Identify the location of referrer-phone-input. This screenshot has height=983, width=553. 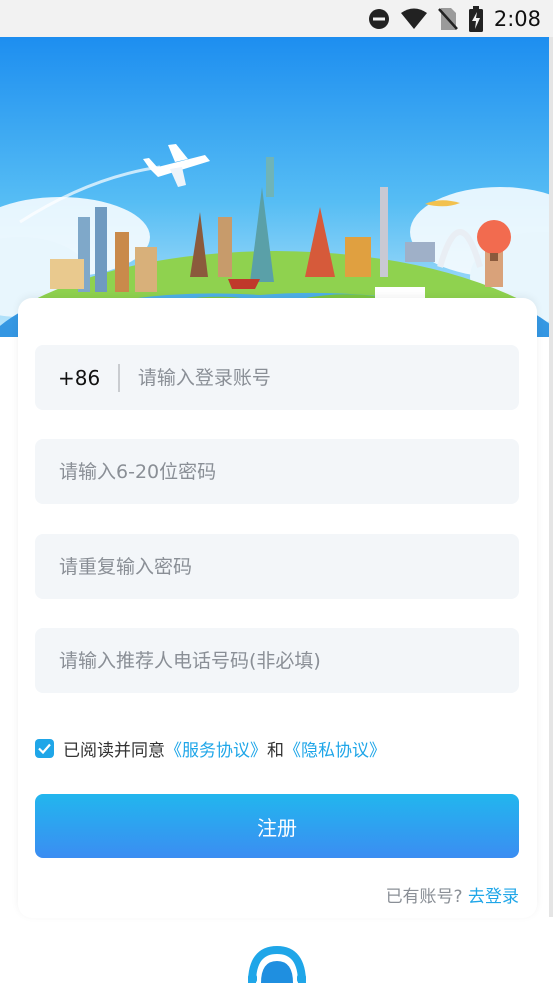
(277, 660).